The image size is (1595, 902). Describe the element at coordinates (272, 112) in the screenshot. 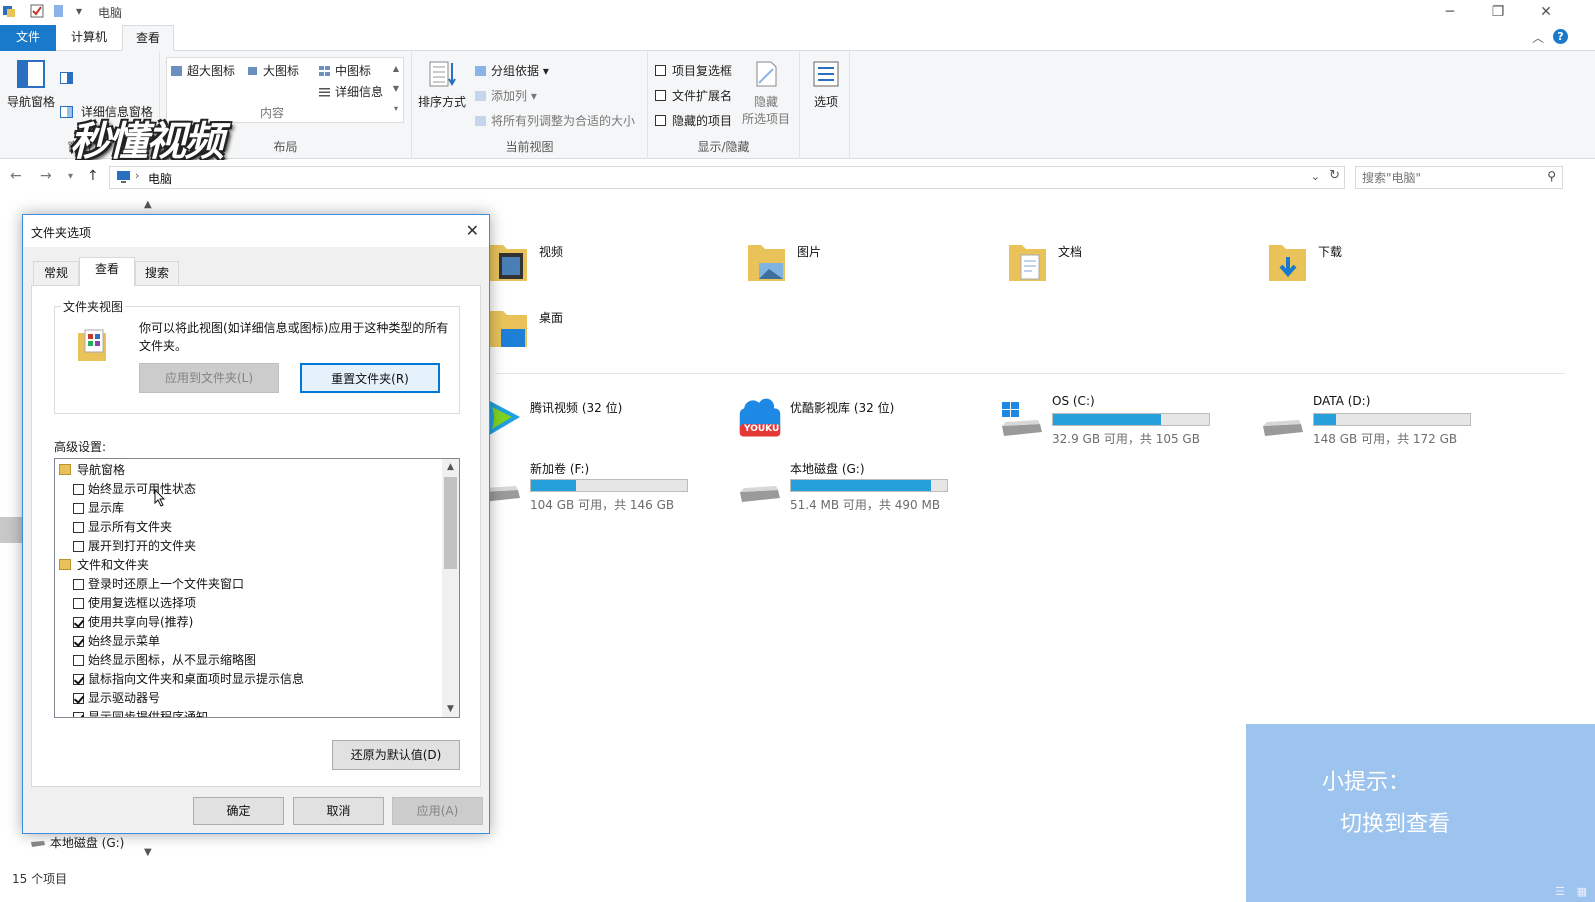

I see `layout-content: 内容` at that location.